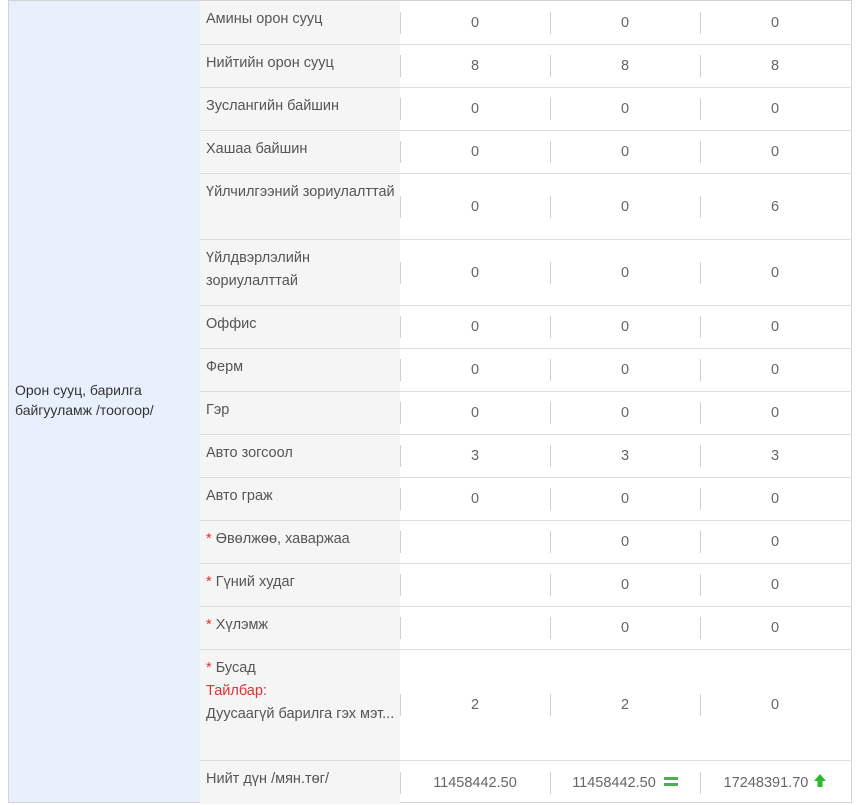  I want to click on row-label-text: Нийтийн орон сууц, so click(270, 63).